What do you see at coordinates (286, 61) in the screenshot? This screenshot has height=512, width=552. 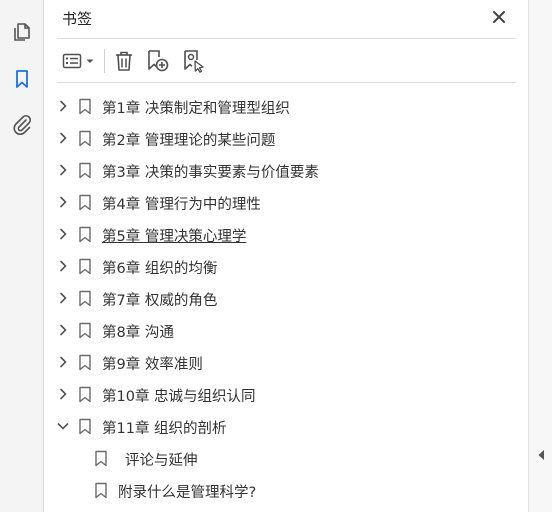 I see `bookmarks-toolbar` at bounding box center [286, 61].